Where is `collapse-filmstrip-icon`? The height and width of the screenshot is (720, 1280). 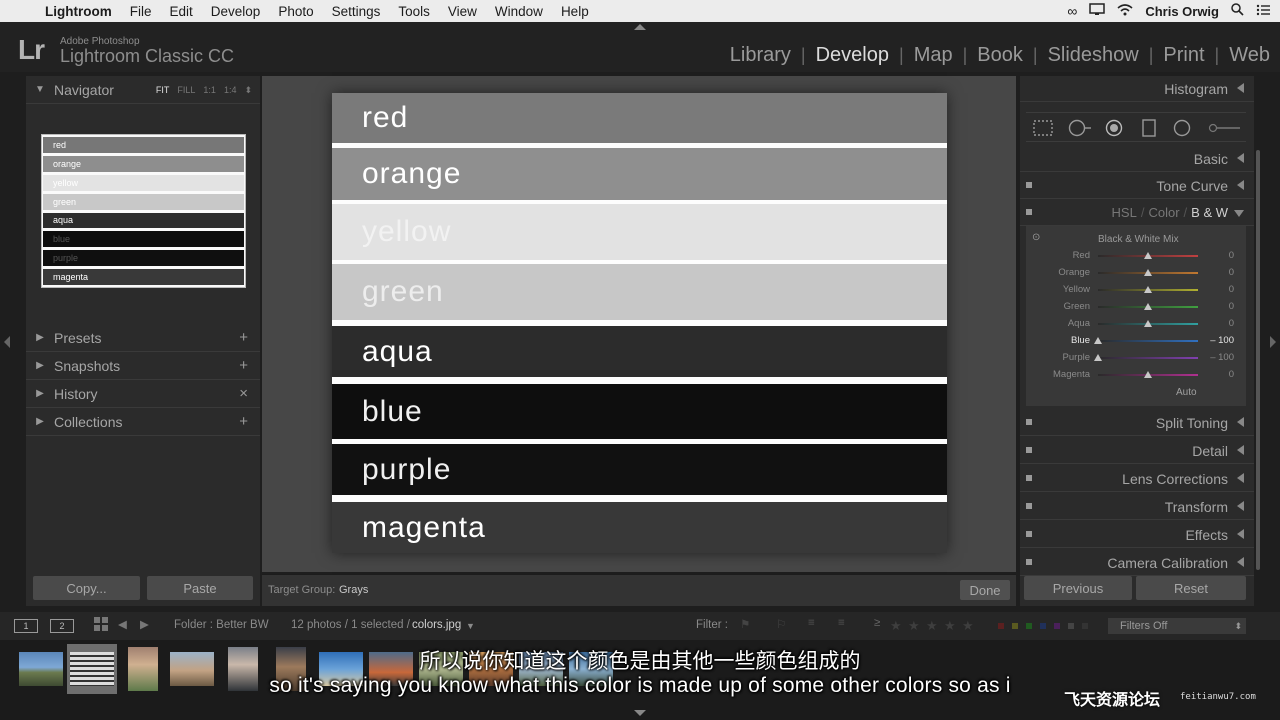
collapse-filmstrip-icon is located at coordinates (640, 713).